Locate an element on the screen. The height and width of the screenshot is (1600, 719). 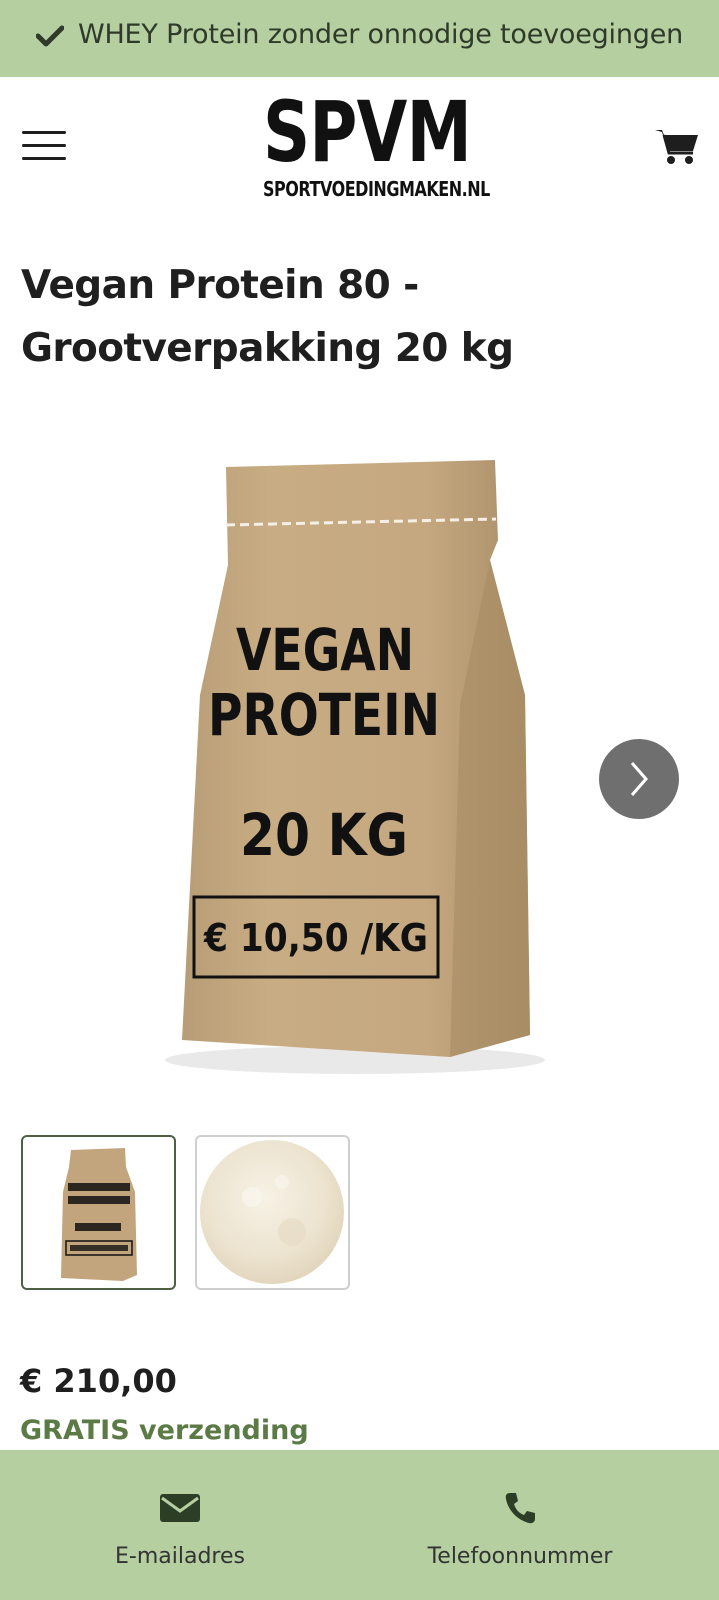
thumbnail-bag-image is located at coordinates (99, 1214).